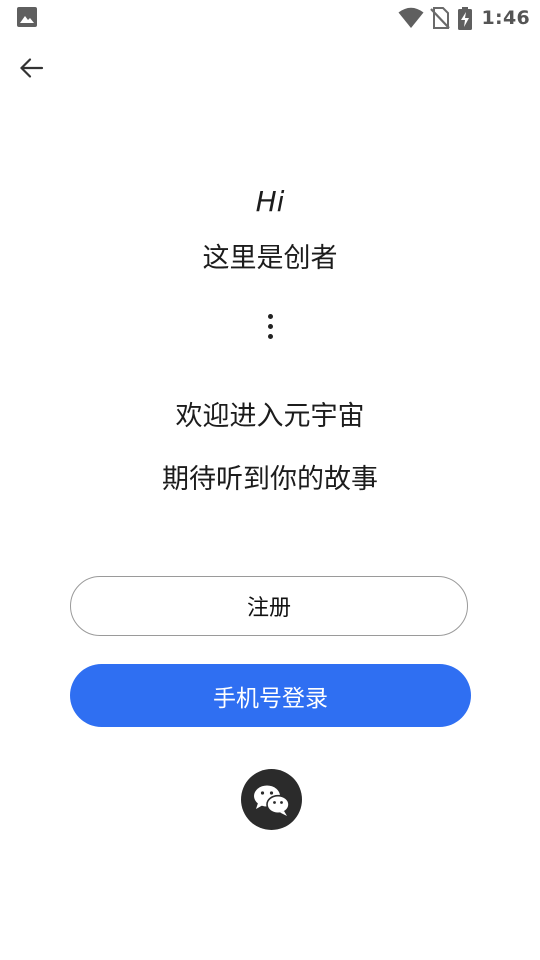 The width and height of the screenshot is (540, 960). What do you see at coordinates (270, 416) in the screenshot?
I see `welcome-text: 欢迎进入元宇宙` at bounding box center [270, 416].